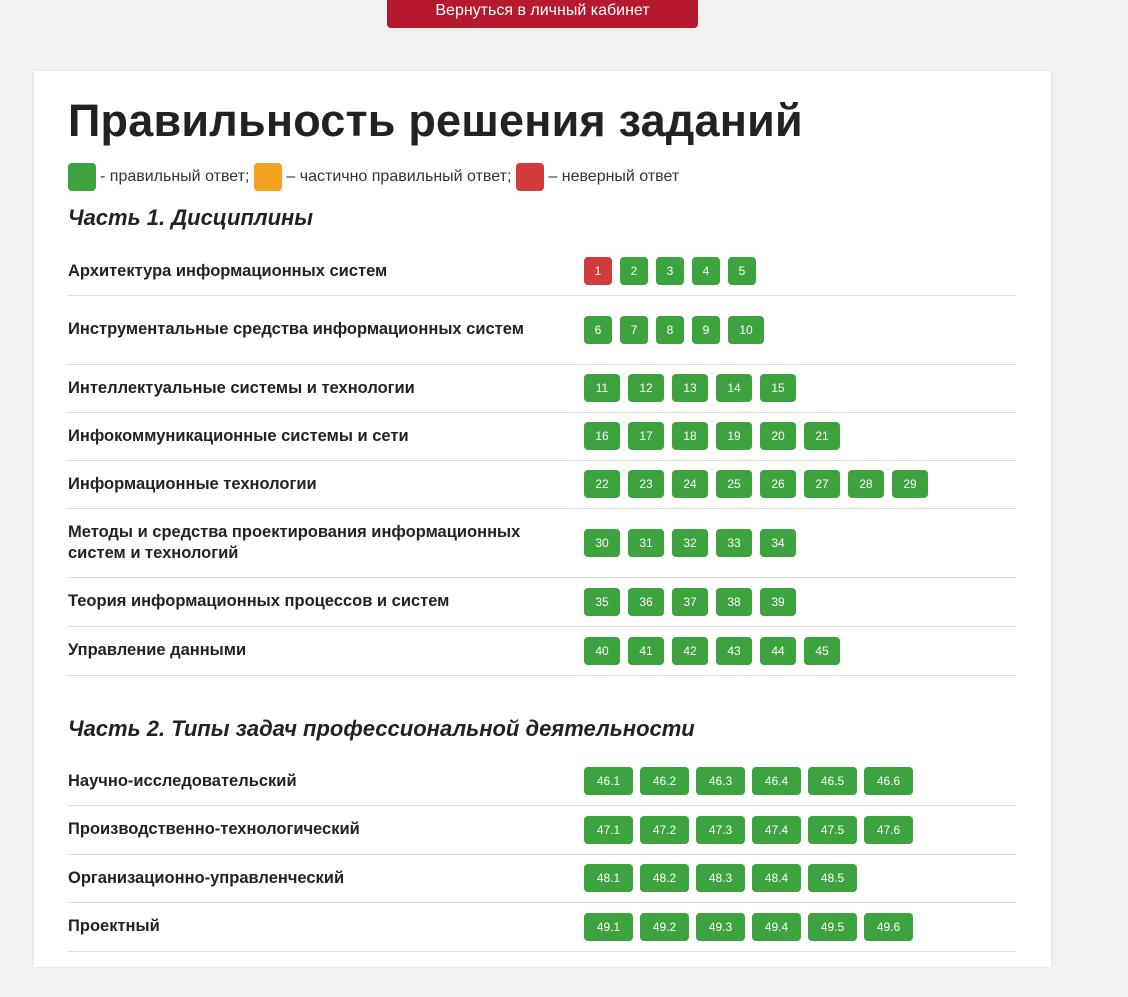 This screenshot has width=1128, height=997. What do you see at coordinates (706, 271) in the screenshot?
I see `task-badge-4: 4` at bounding box center [706, 271].